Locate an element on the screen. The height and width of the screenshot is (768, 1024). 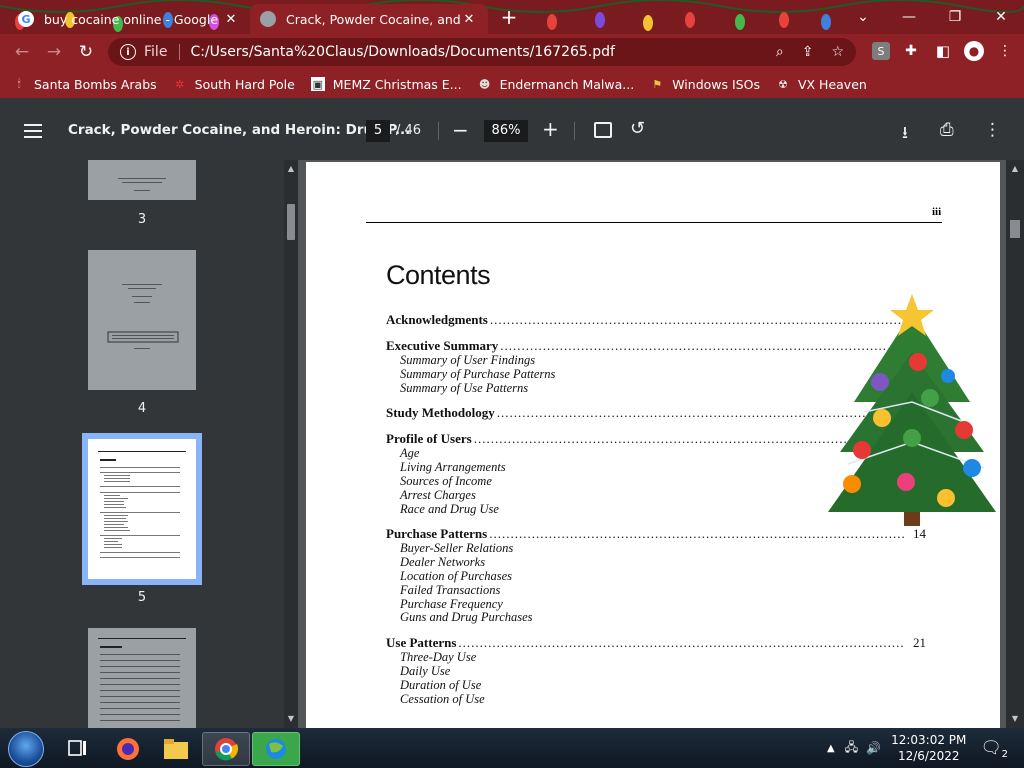
globe-icon is located at coordinates (268, 19).